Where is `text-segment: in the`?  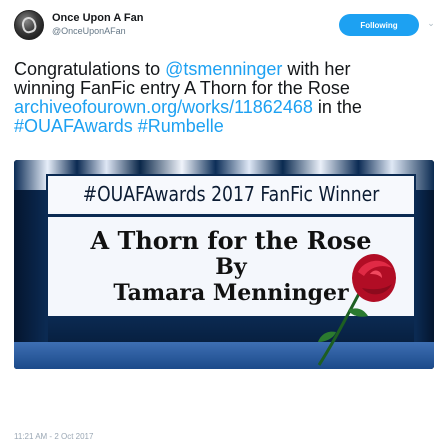
text-segment: in the is located at coordinates (337, 107).